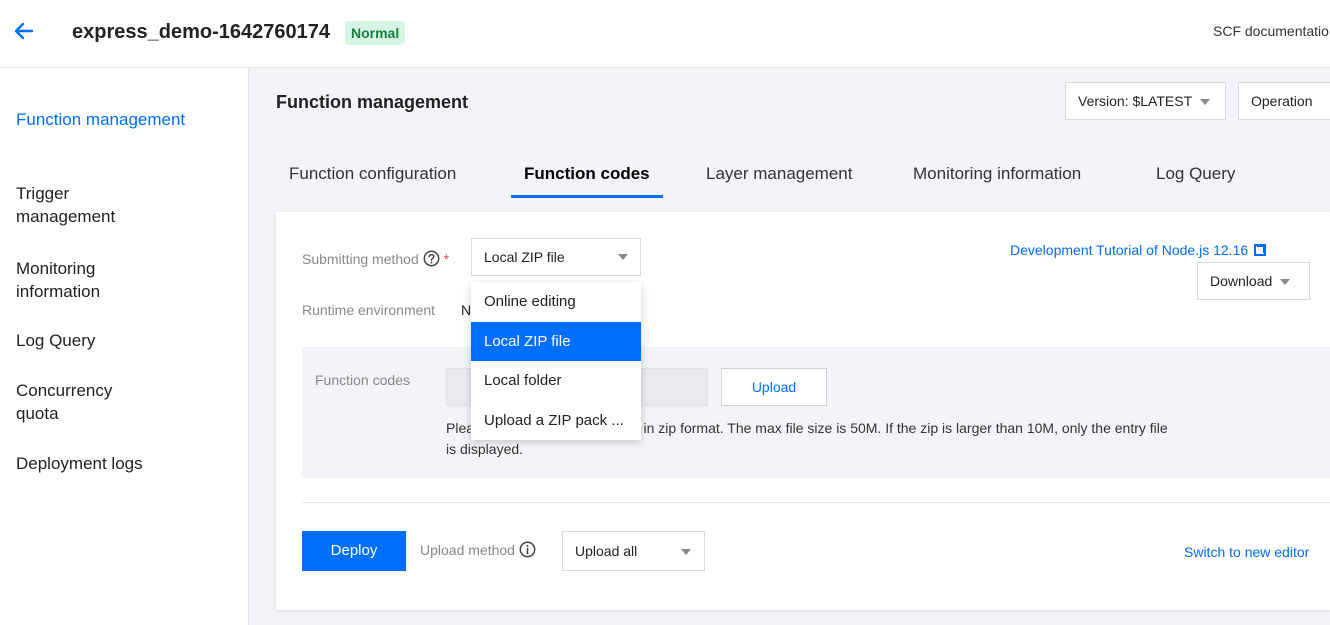 This screenshot has width=1330, height=625. Describe the element at coordinates (81, 402) in the screenshot. I see `sidebar-item-concurrency-quota: Concurrency quota` at that location.